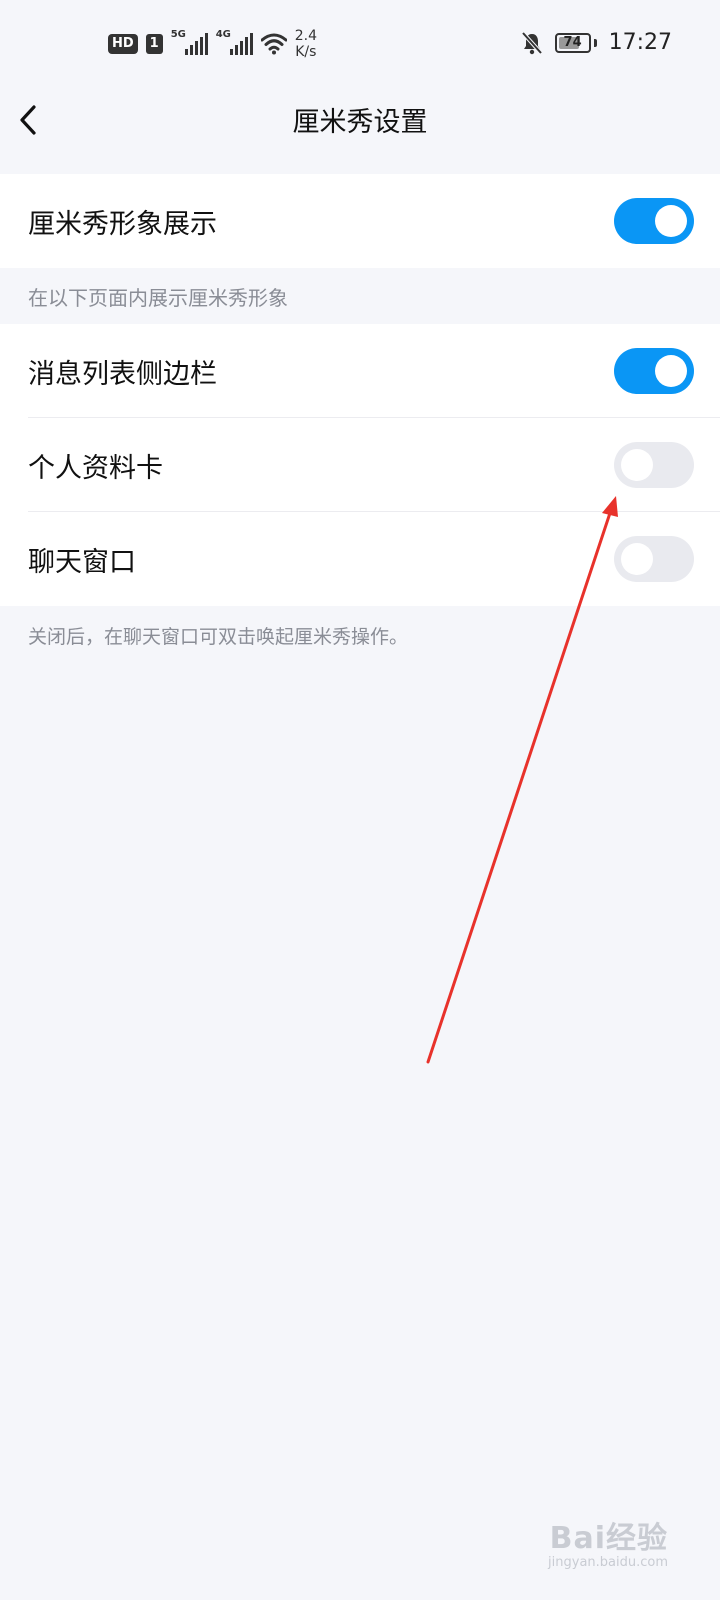  Describe the element at coordinates (608, 1562) in the screenshot. I see `watermark-url: jingyan.baidu.com` at that location.